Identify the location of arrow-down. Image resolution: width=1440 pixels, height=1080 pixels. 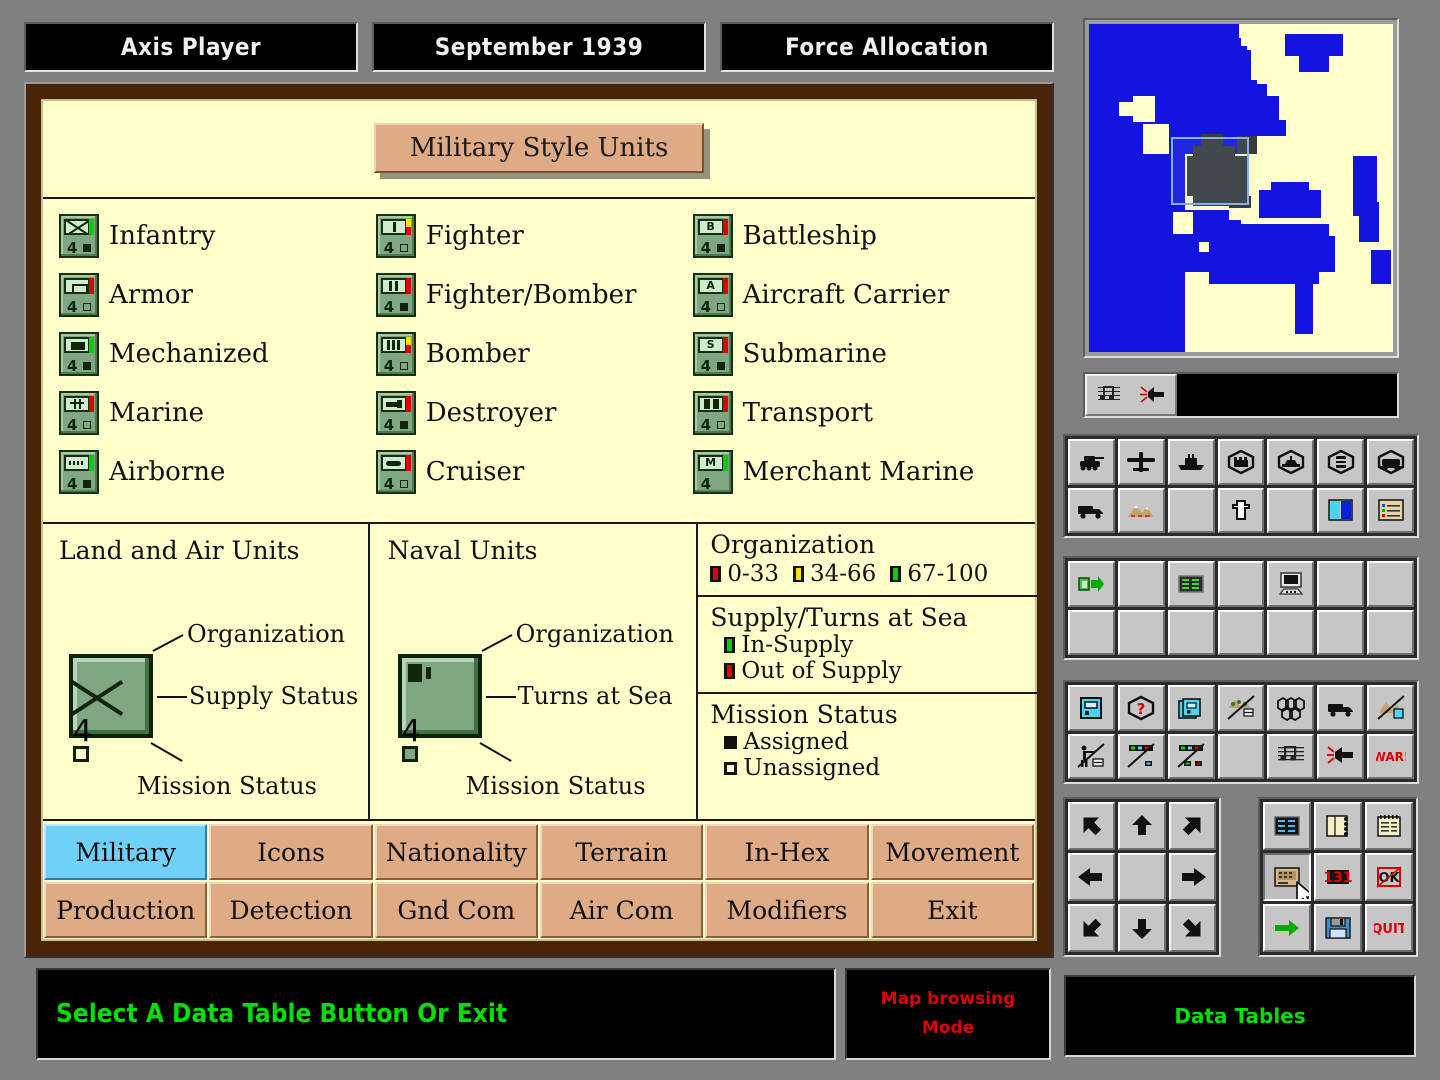
(1142, 928).